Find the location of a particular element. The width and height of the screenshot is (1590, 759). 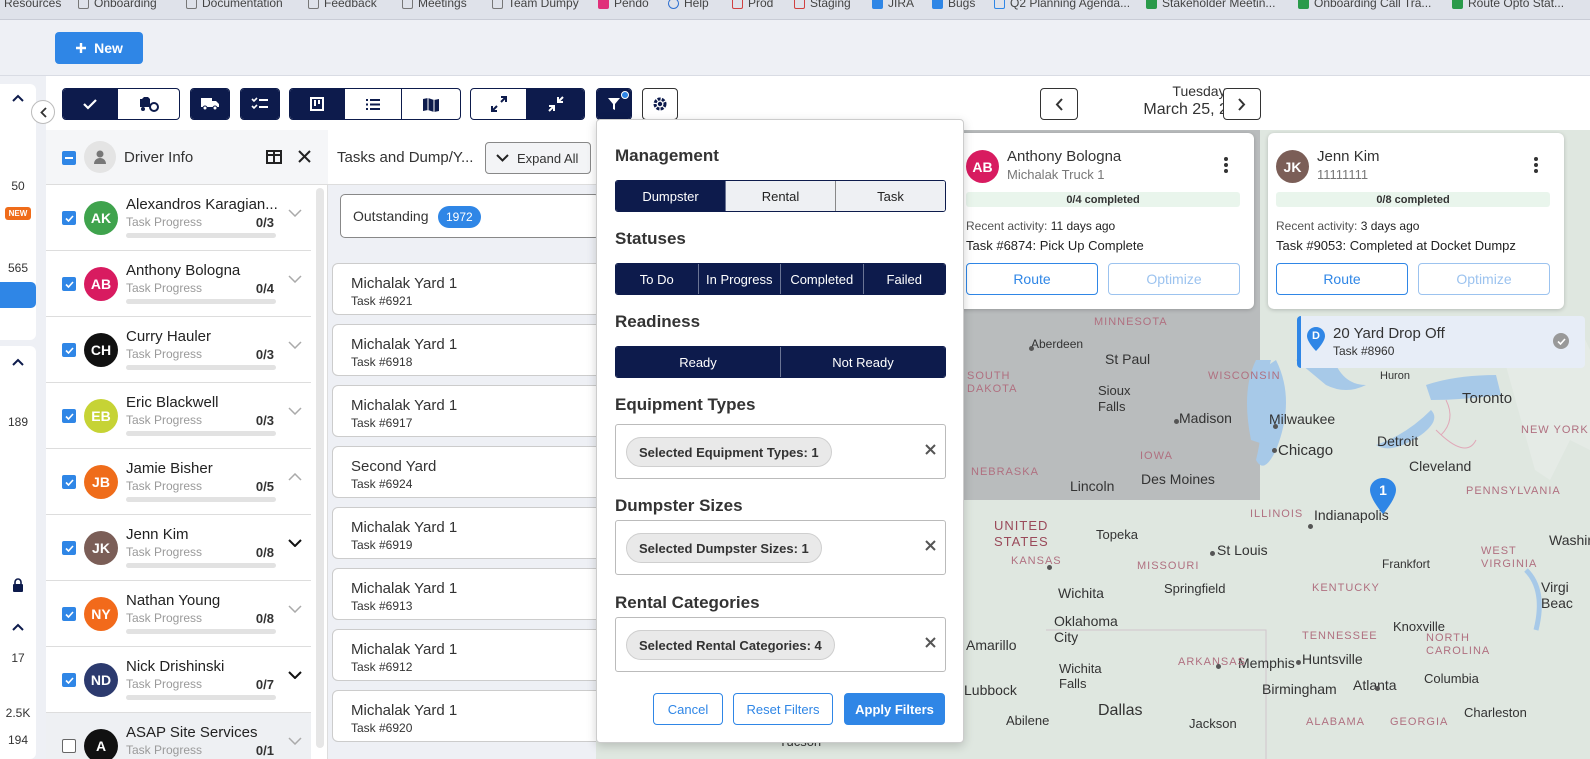

driver-row: A ASAP Site Services Task Progress 0/1 is located at coordinates (178, 736).